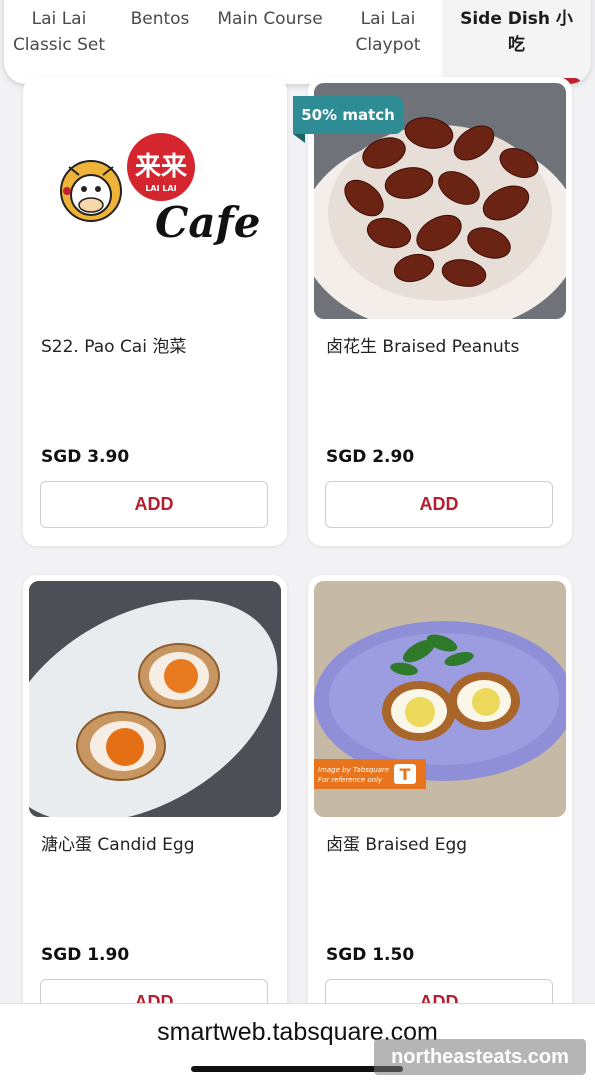 The height and width of the screenshot is (1080, 595). Describe the element at coordinates (516, 45) in the screenshot. I see `tab-label: 吃` at that location.